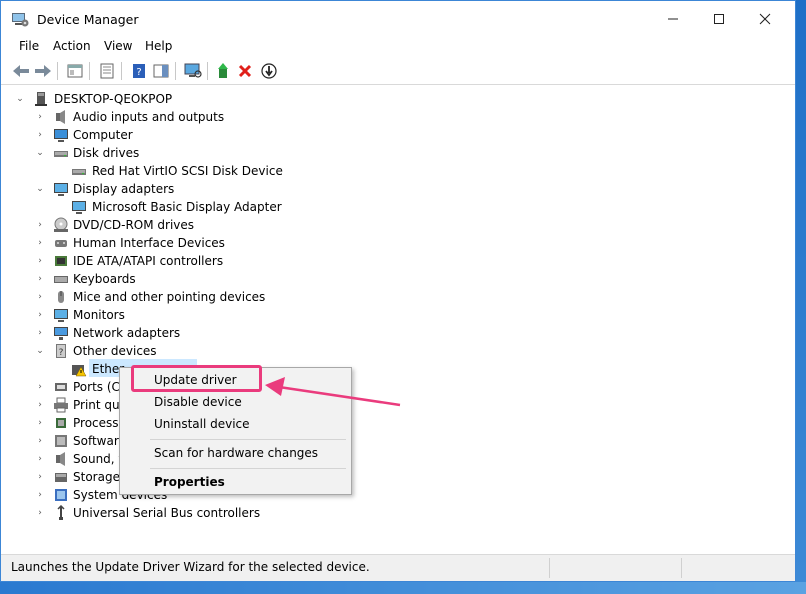 The height and width of the screenshot is (594, 806). Describe the element at coordinates (189, 482) in the screenshot. I see `properties-menu-item: Properties` at that location.